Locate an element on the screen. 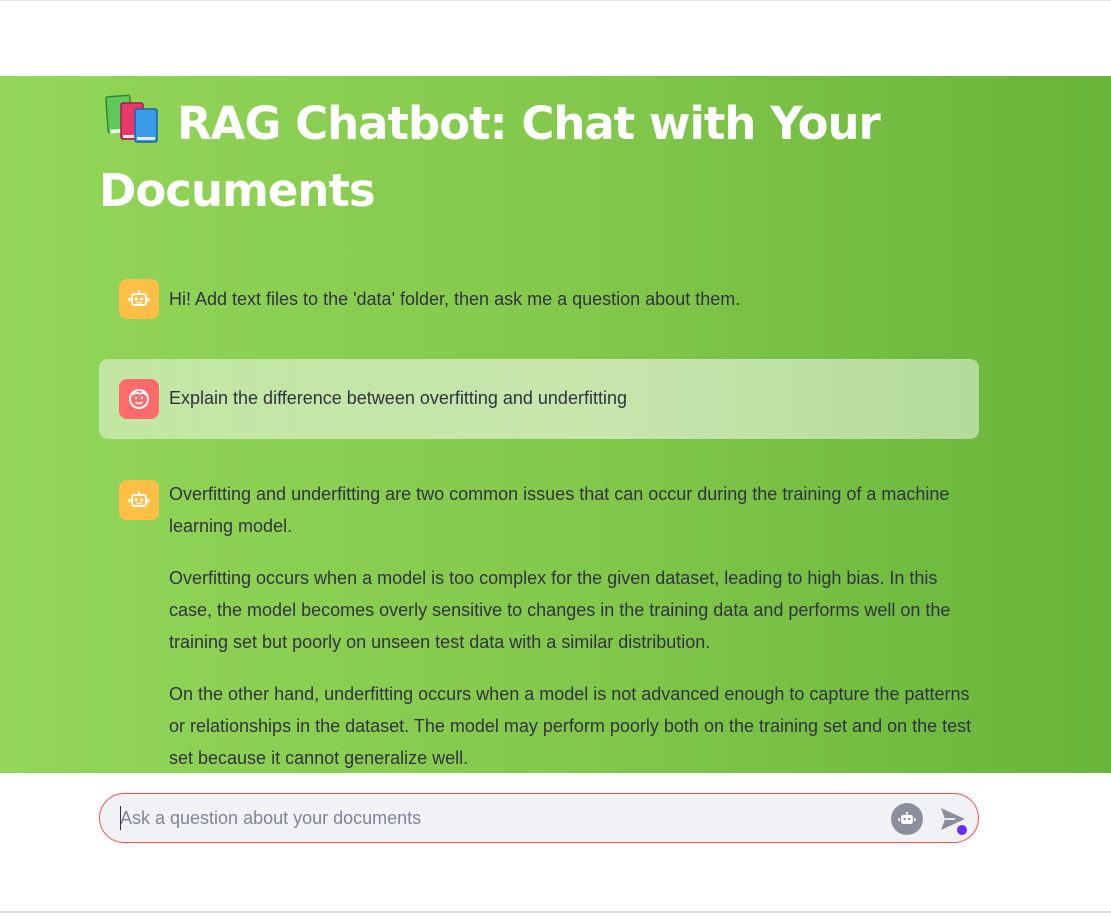 This screenshot has height=916, width=1111. bot-button is located at coordinates (907, 819).